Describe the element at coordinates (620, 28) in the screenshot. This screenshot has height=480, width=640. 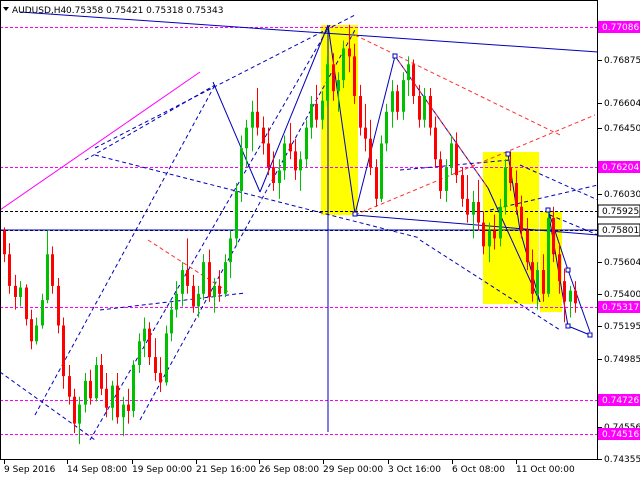
I see `price-tag-label: 0.77086` at that location.